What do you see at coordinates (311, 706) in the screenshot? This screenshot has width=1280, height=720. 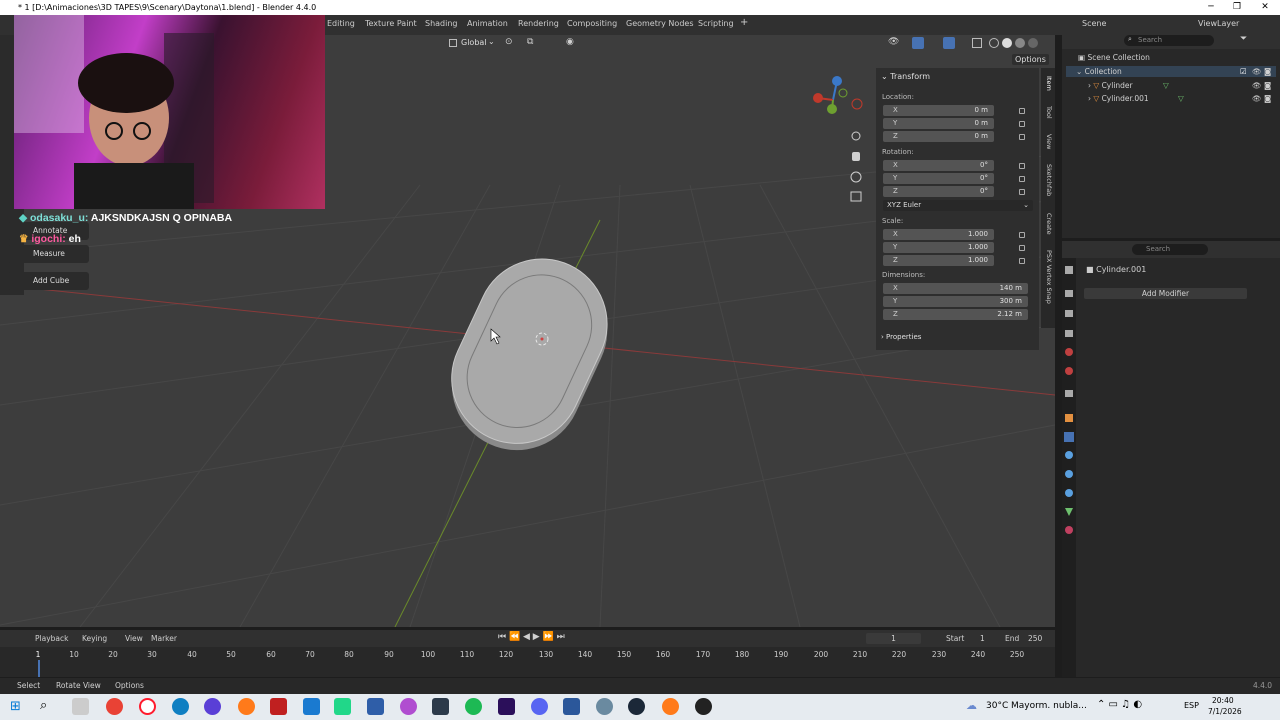 I see `photos-icon` at bounding box center [311, 706].